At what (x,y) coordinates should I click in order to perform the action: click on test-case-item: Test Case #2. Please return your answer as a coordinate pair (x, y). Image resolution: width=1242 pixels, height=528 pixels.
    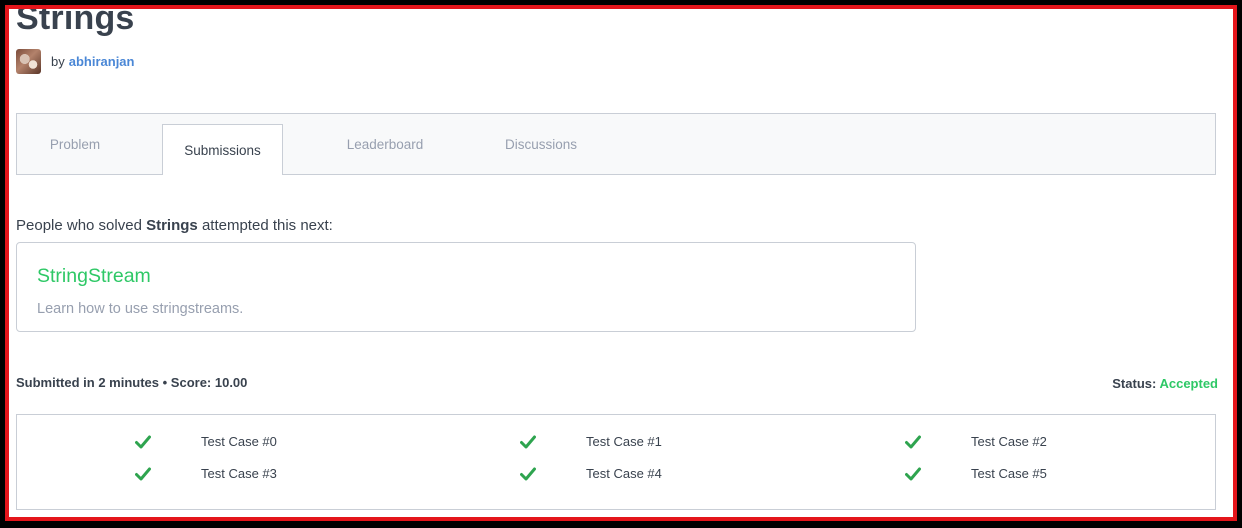
    Looking at the image, I should click on (976, 441).